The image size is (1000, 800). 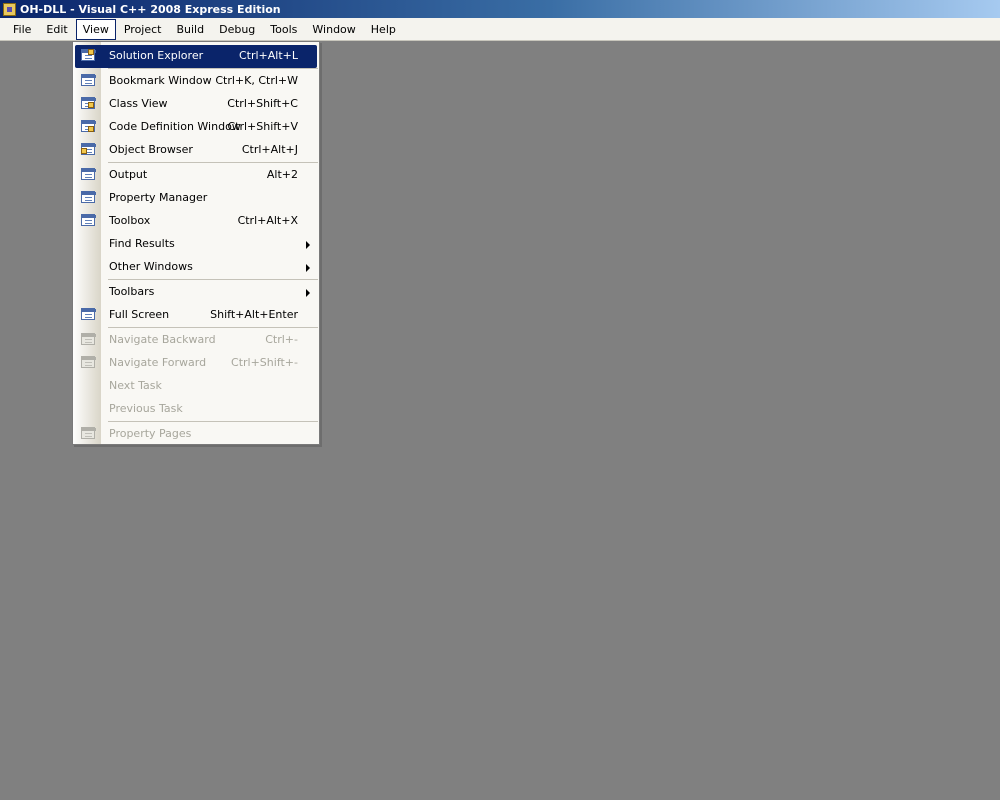 I want to click on menu-item-shortcut: Alt+2, so click(x=282, y=174).